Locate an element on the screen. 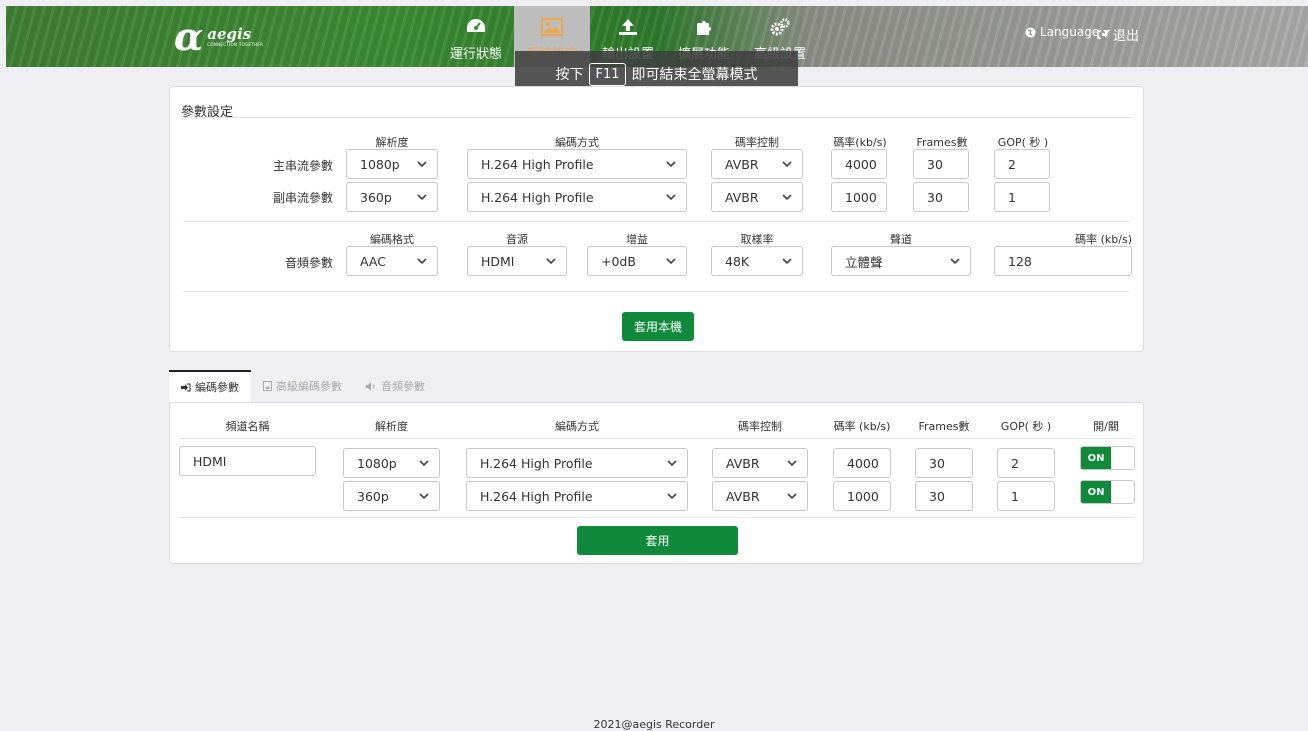  channel-name-input: HDMI is located at coordinates (247, 461).